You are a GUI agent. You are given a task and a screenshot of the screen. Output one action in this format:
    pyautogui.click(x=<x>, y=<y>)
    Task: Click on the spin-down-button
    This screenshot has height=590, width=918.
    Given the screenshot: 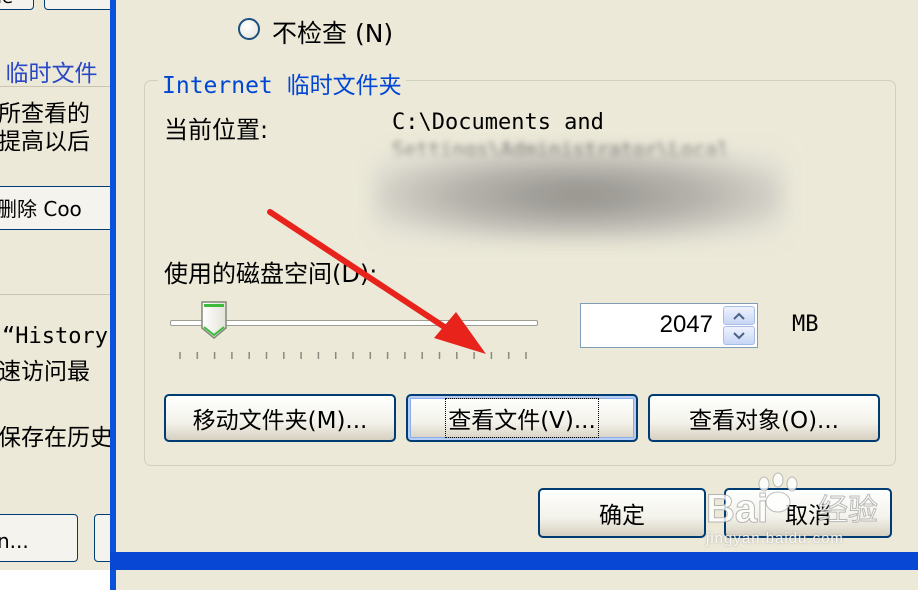 What is the action you would take?
    pyautogui.click(x=739, y=335)
    